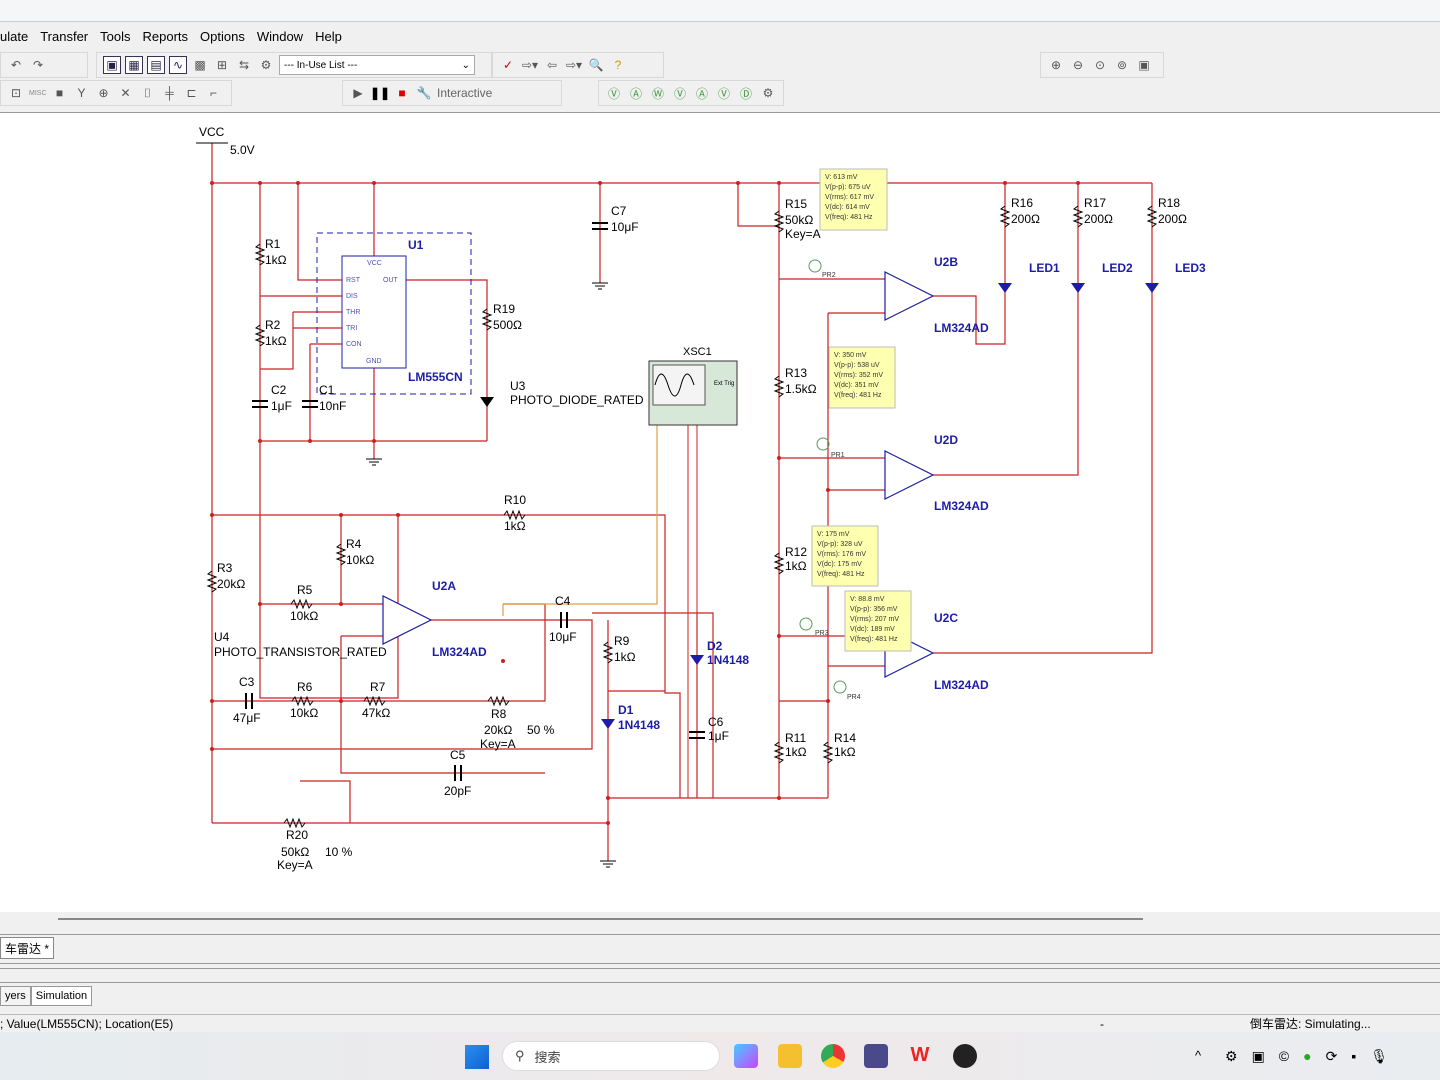  What do you see at coordinates (280, 36) in the screenshot?
I see `menu-window: Window` at bounding box center [280, 36].